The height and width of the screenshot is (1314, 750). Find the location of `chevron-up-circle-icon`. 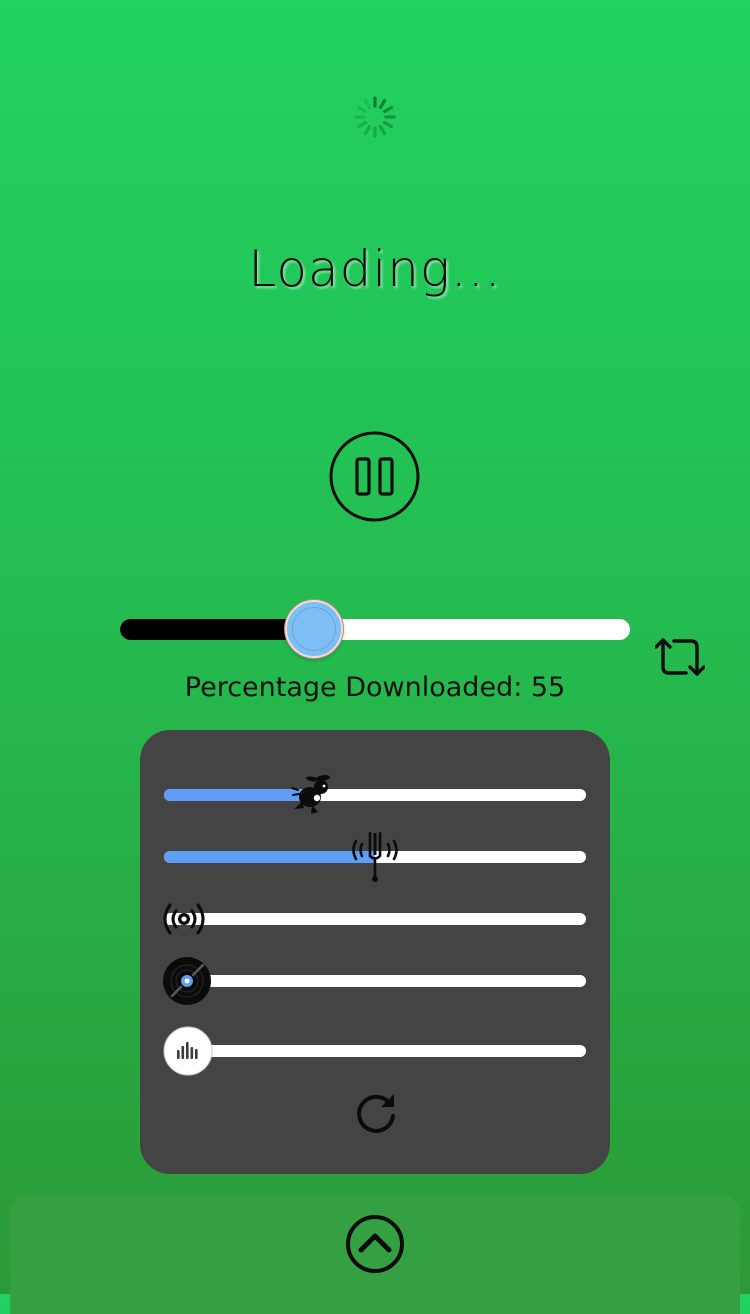

chevron-up-circle-icon is located at coordinates (375, 1244).